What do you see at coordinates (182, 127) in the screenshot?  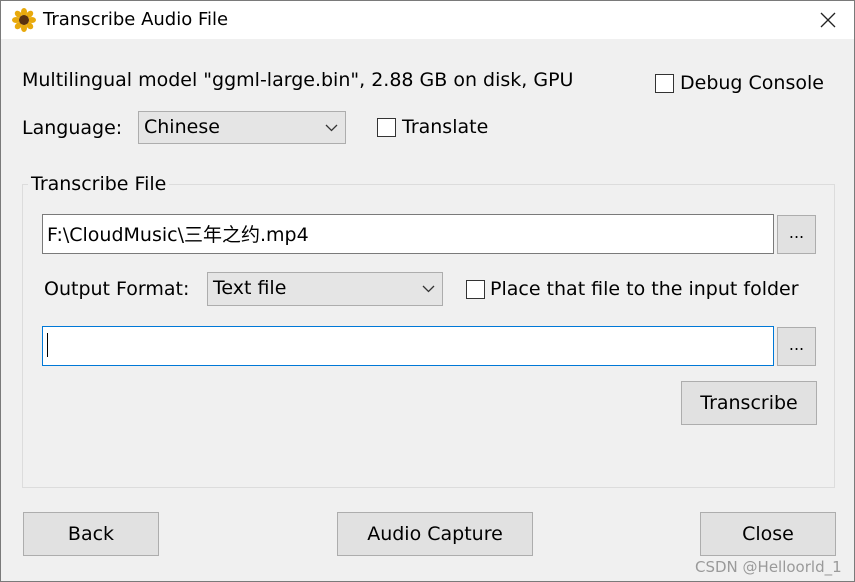 I see `language-selected-value: Chinese` at bounding box center [182, 127].